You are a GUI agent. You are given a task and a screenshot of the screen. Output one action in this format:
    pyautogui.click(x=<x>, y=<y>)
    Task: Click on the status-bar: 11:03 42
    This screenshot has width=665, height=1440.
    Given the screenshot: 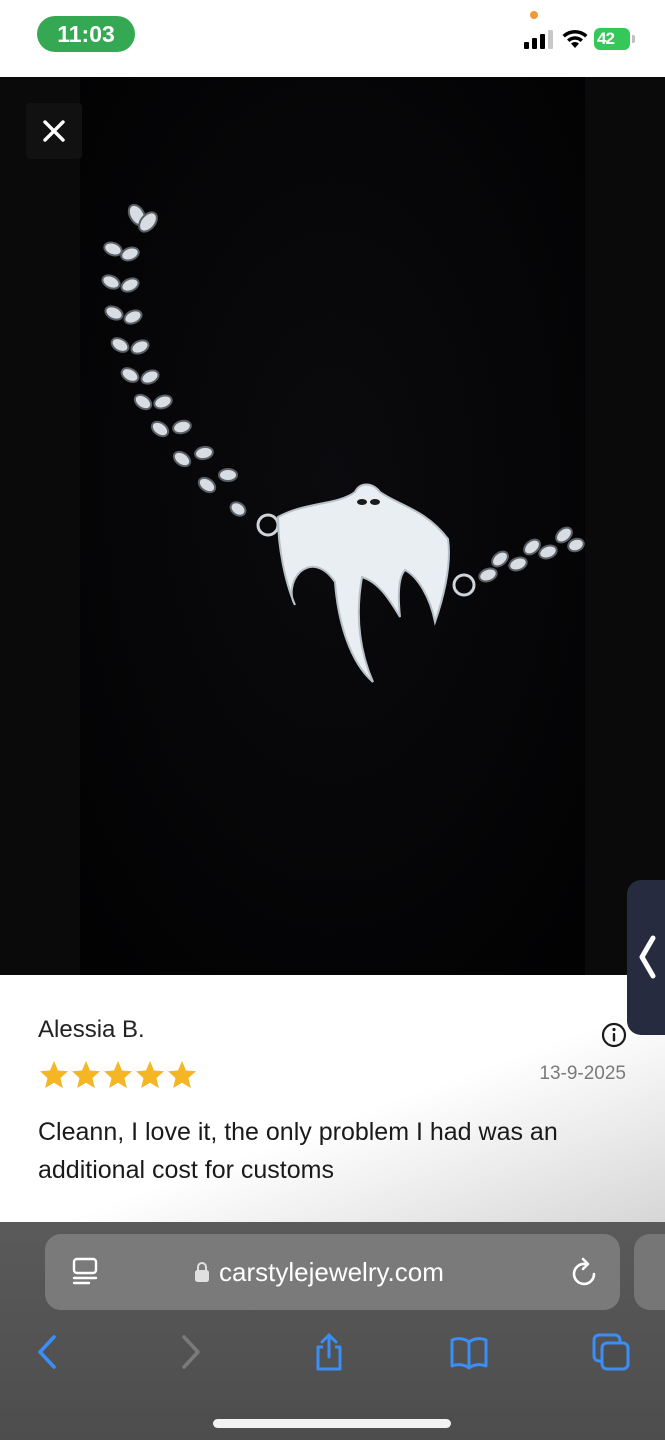 What is the action you would take?
    pyautogui.click(x=332, y=38)
    